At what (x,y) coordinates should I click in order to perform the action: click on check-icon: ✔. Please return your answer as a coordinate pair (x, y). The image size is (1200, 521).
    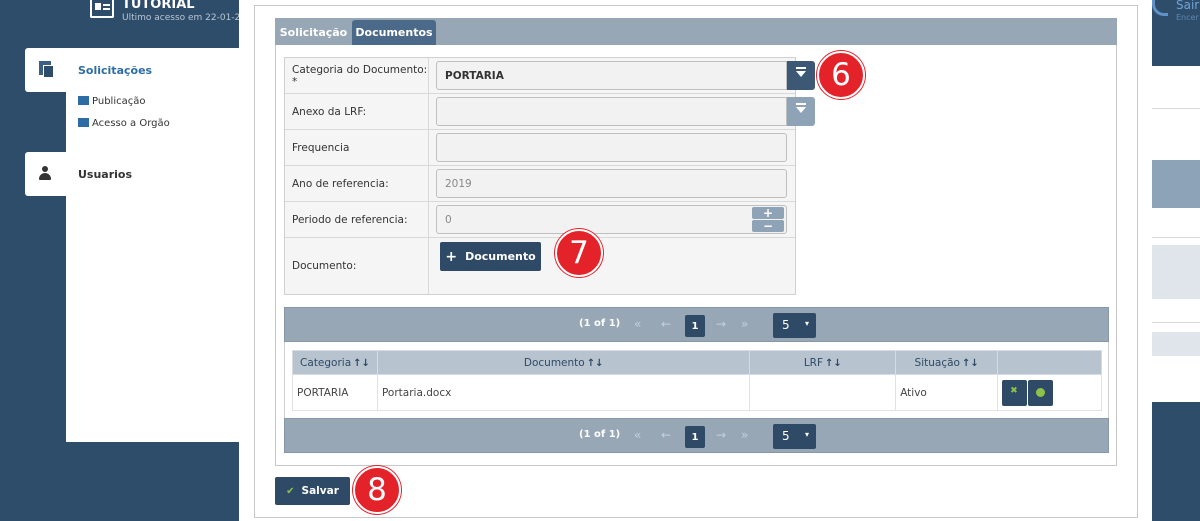
    Looking at the image, I should click on (290, 491).